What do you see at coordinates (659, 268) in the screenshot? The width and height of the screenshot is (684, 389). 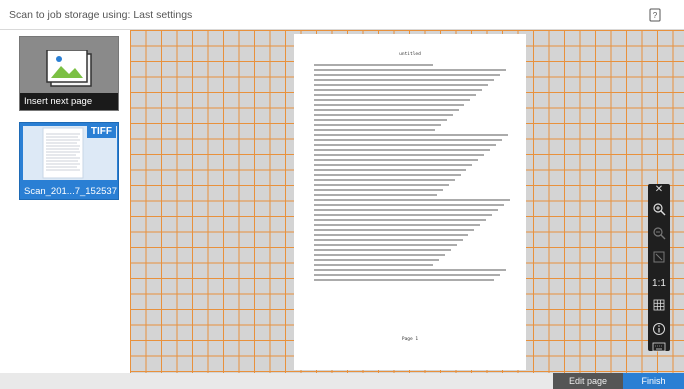 I see `viewer-toolbar: ✕ 1:1` at bounding box center [659, 268].